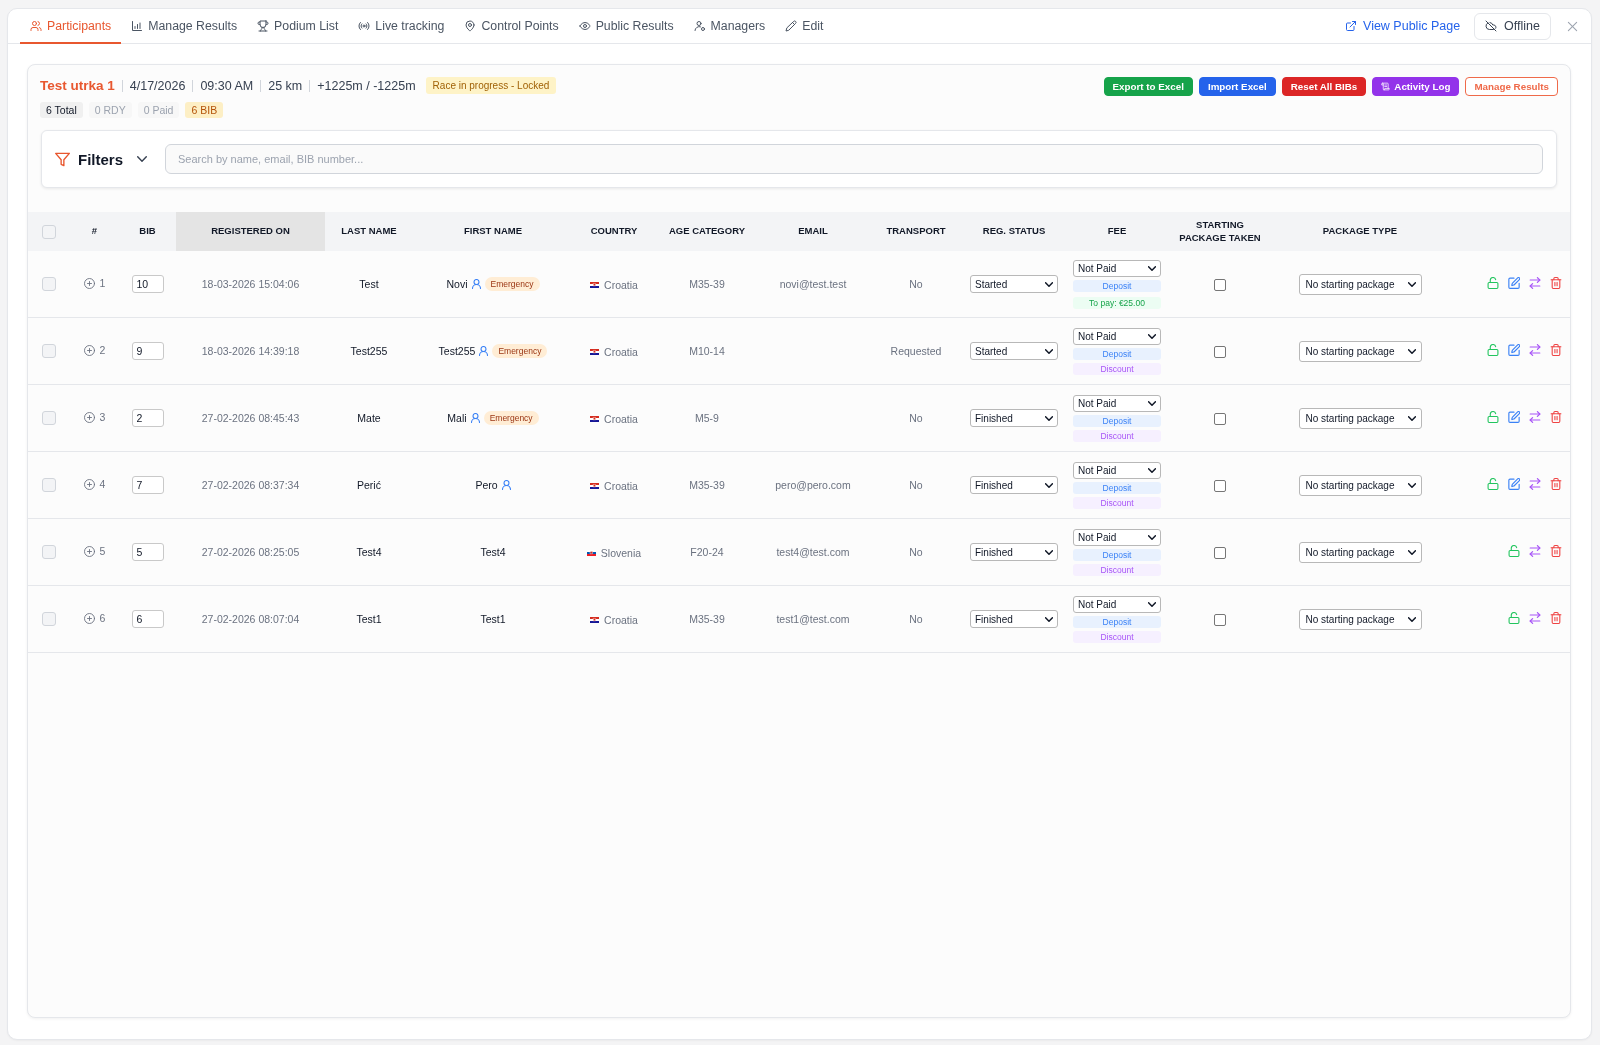 This screenshot has height=1045, width=1600. What do you see at coordinates (707, 231) in the screenshot?
I see `column-header: AGE CATEGORY` at bounding box center [707, 231].